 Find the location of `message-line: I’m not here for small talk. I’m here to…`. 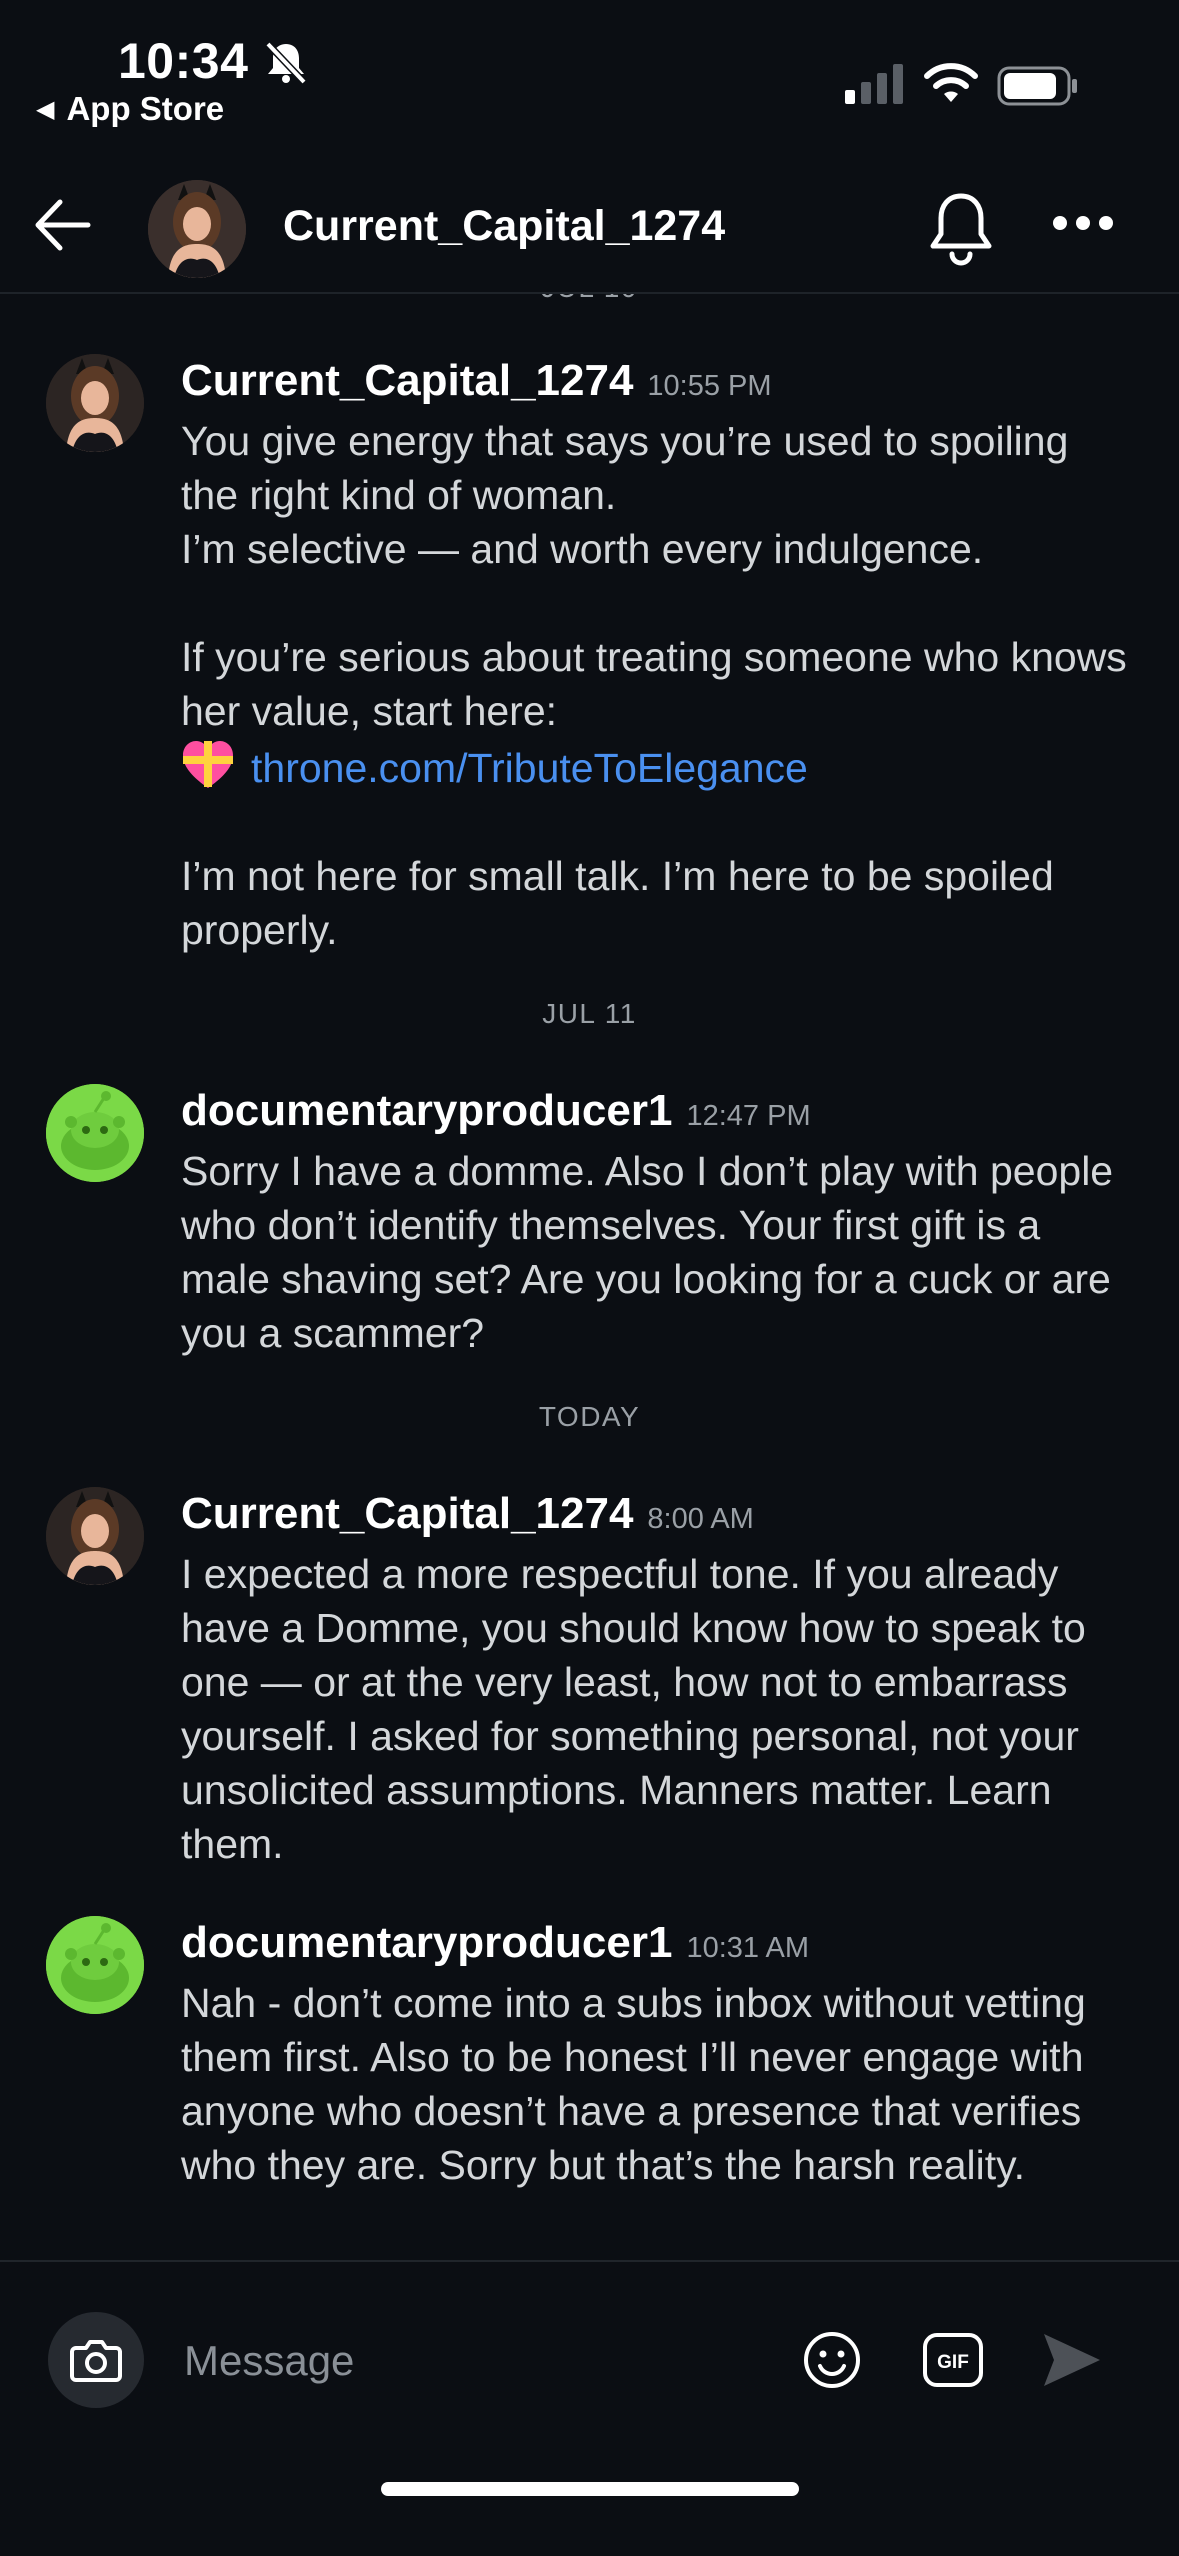

message-line: I’m not here for small talk. I’m here to… is located at coordinates (617, 903).